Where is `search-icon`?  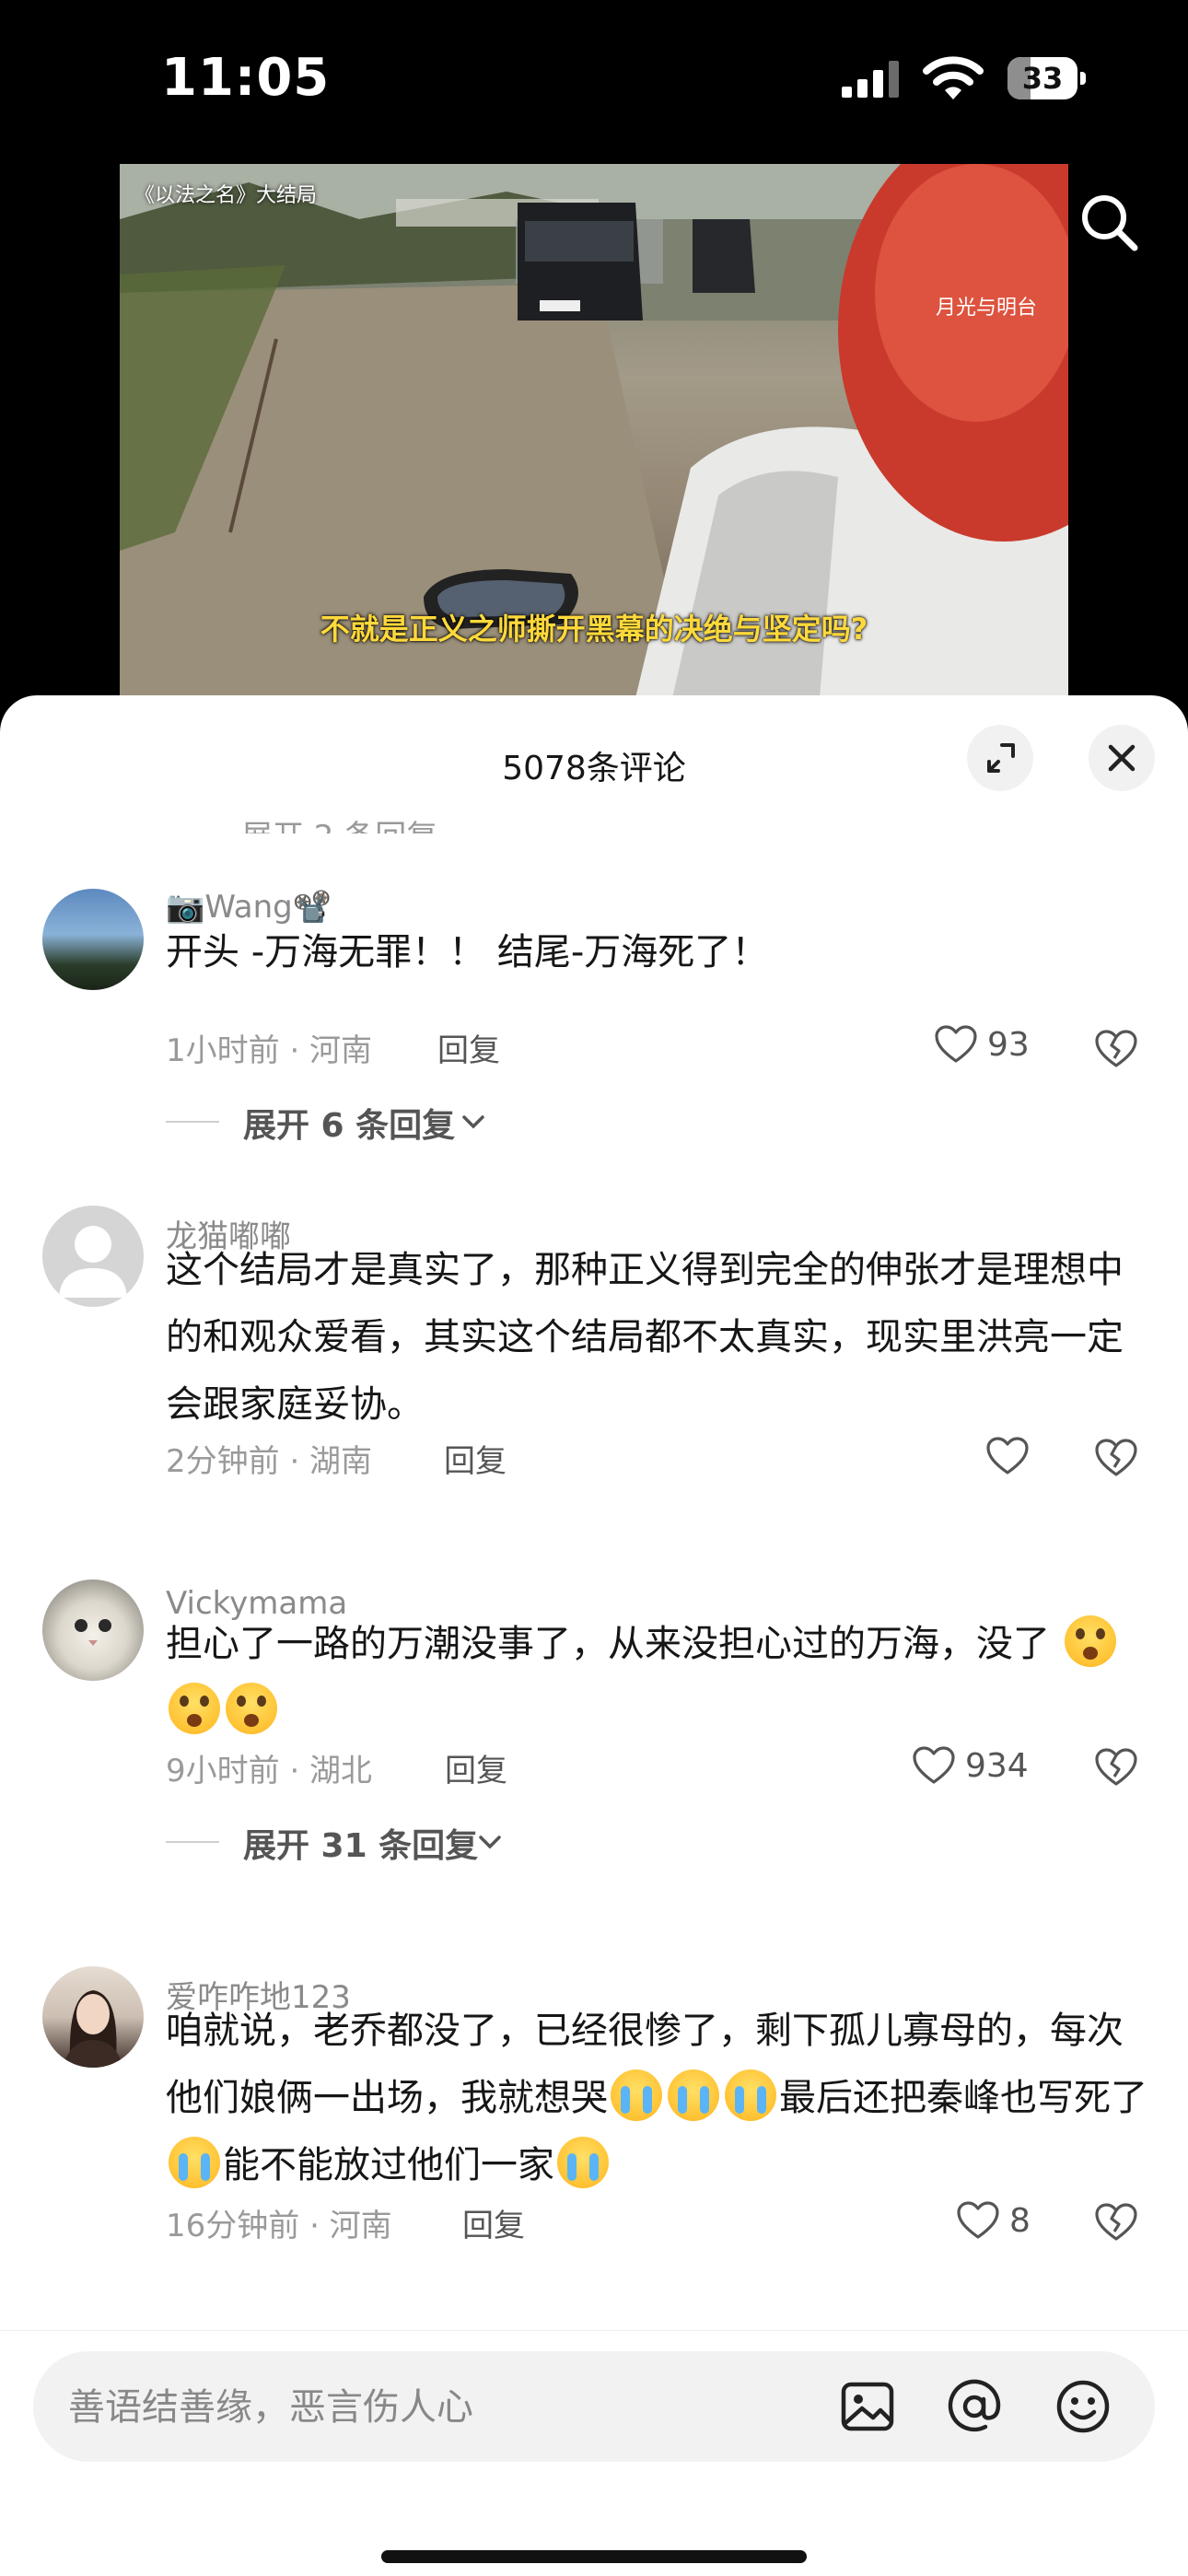
search-icon is located at coordinates (1110, 223).